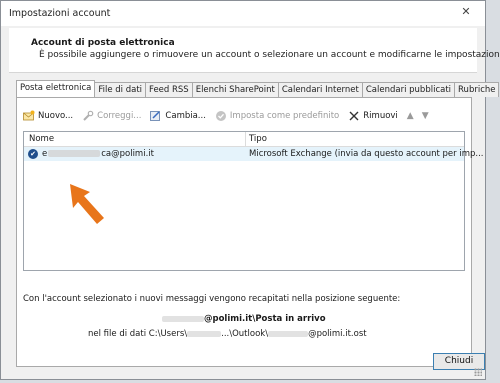  I want to click on tab-calendari-pubblicati: Calendari pubblicati, so click(408, 89).